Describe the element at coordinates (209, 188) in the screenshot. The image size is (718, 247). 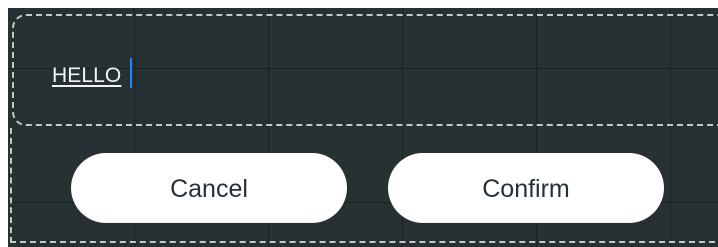
I see `cancel-button: Cancel` at that location.